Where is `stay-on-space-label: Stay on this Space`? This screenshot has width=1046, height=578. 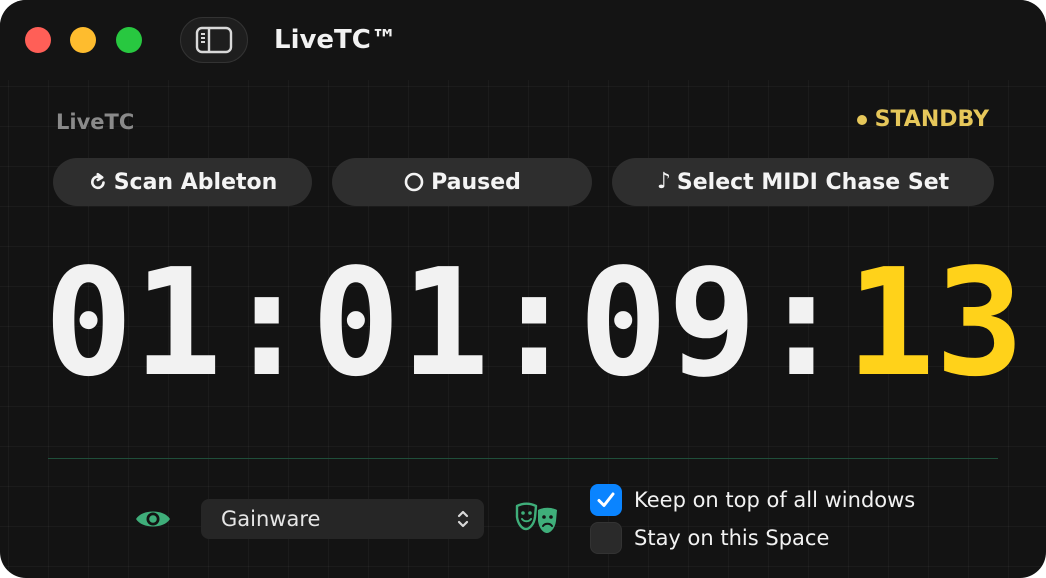 stay-on-space-label: Stay on this Space is located at coordinates (732, 538).